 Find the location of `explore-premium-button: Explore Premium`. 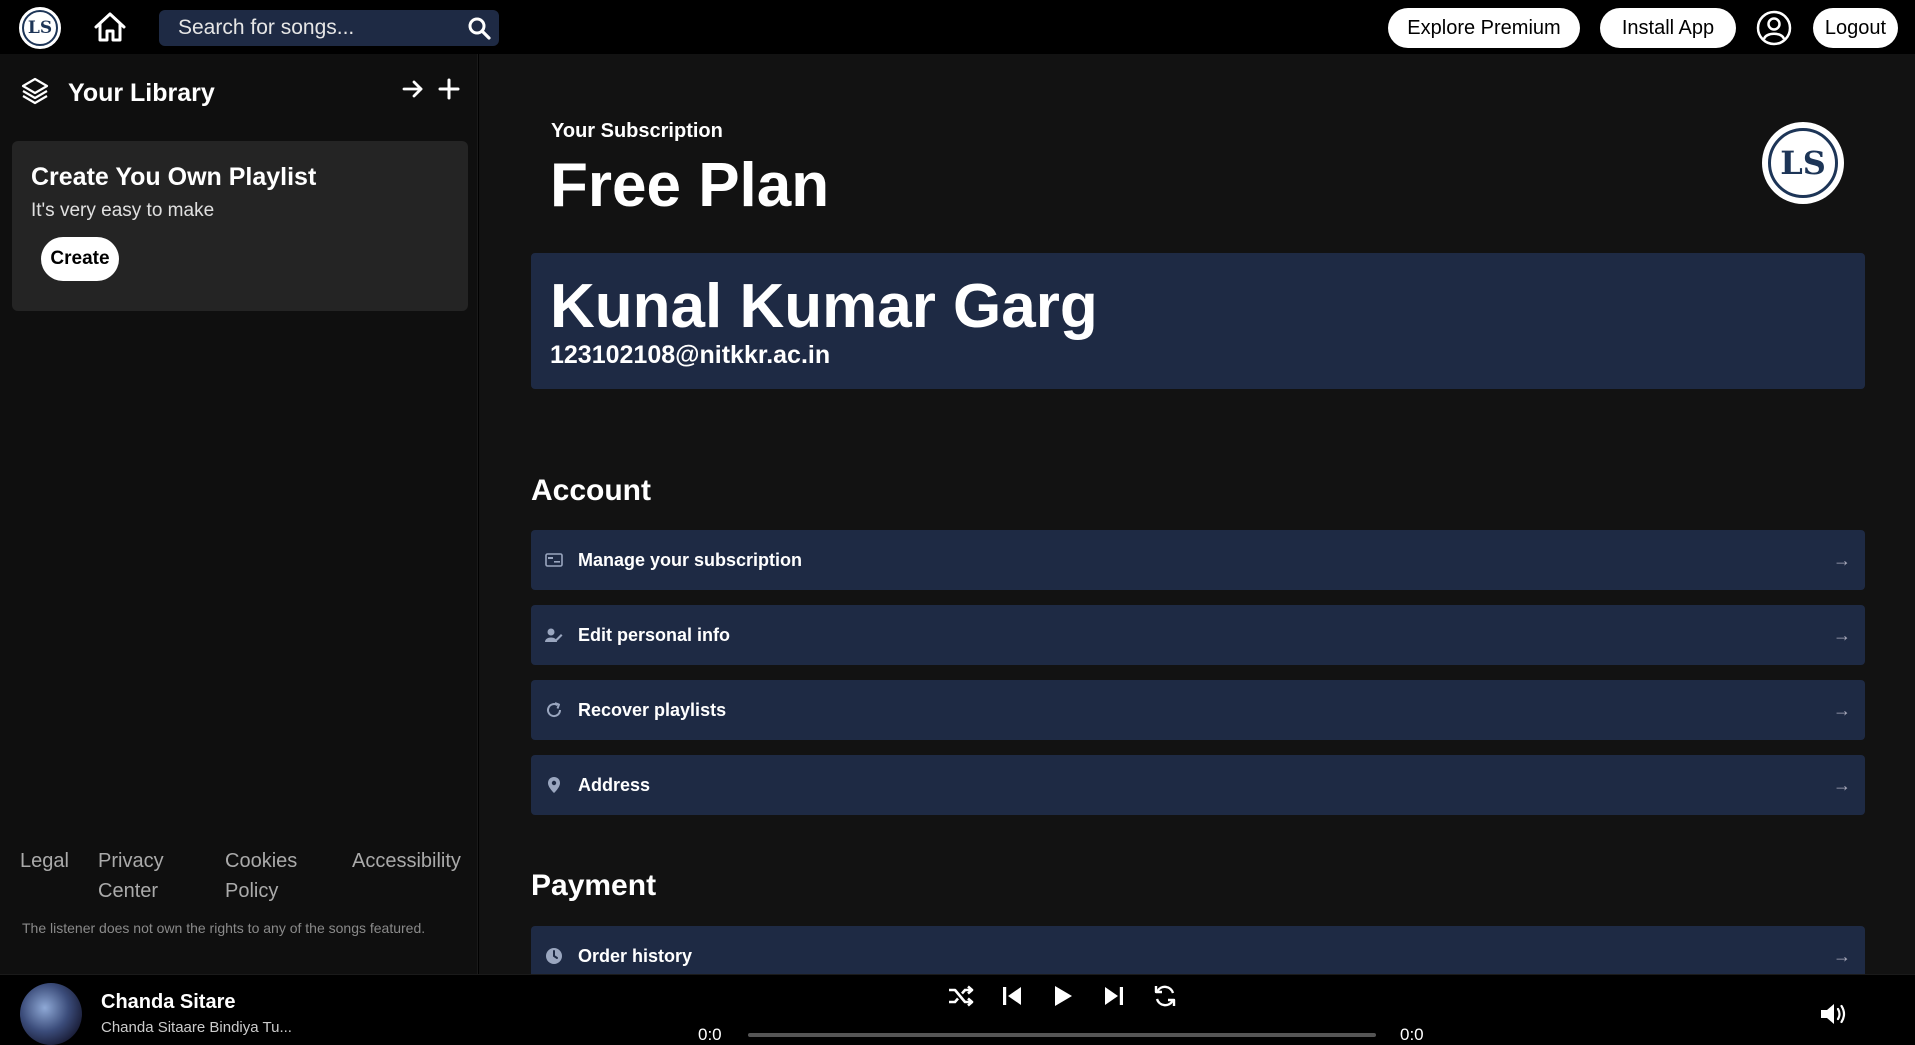

explore-premium-button: Explore Premium is located at coordinates (1484, 28).